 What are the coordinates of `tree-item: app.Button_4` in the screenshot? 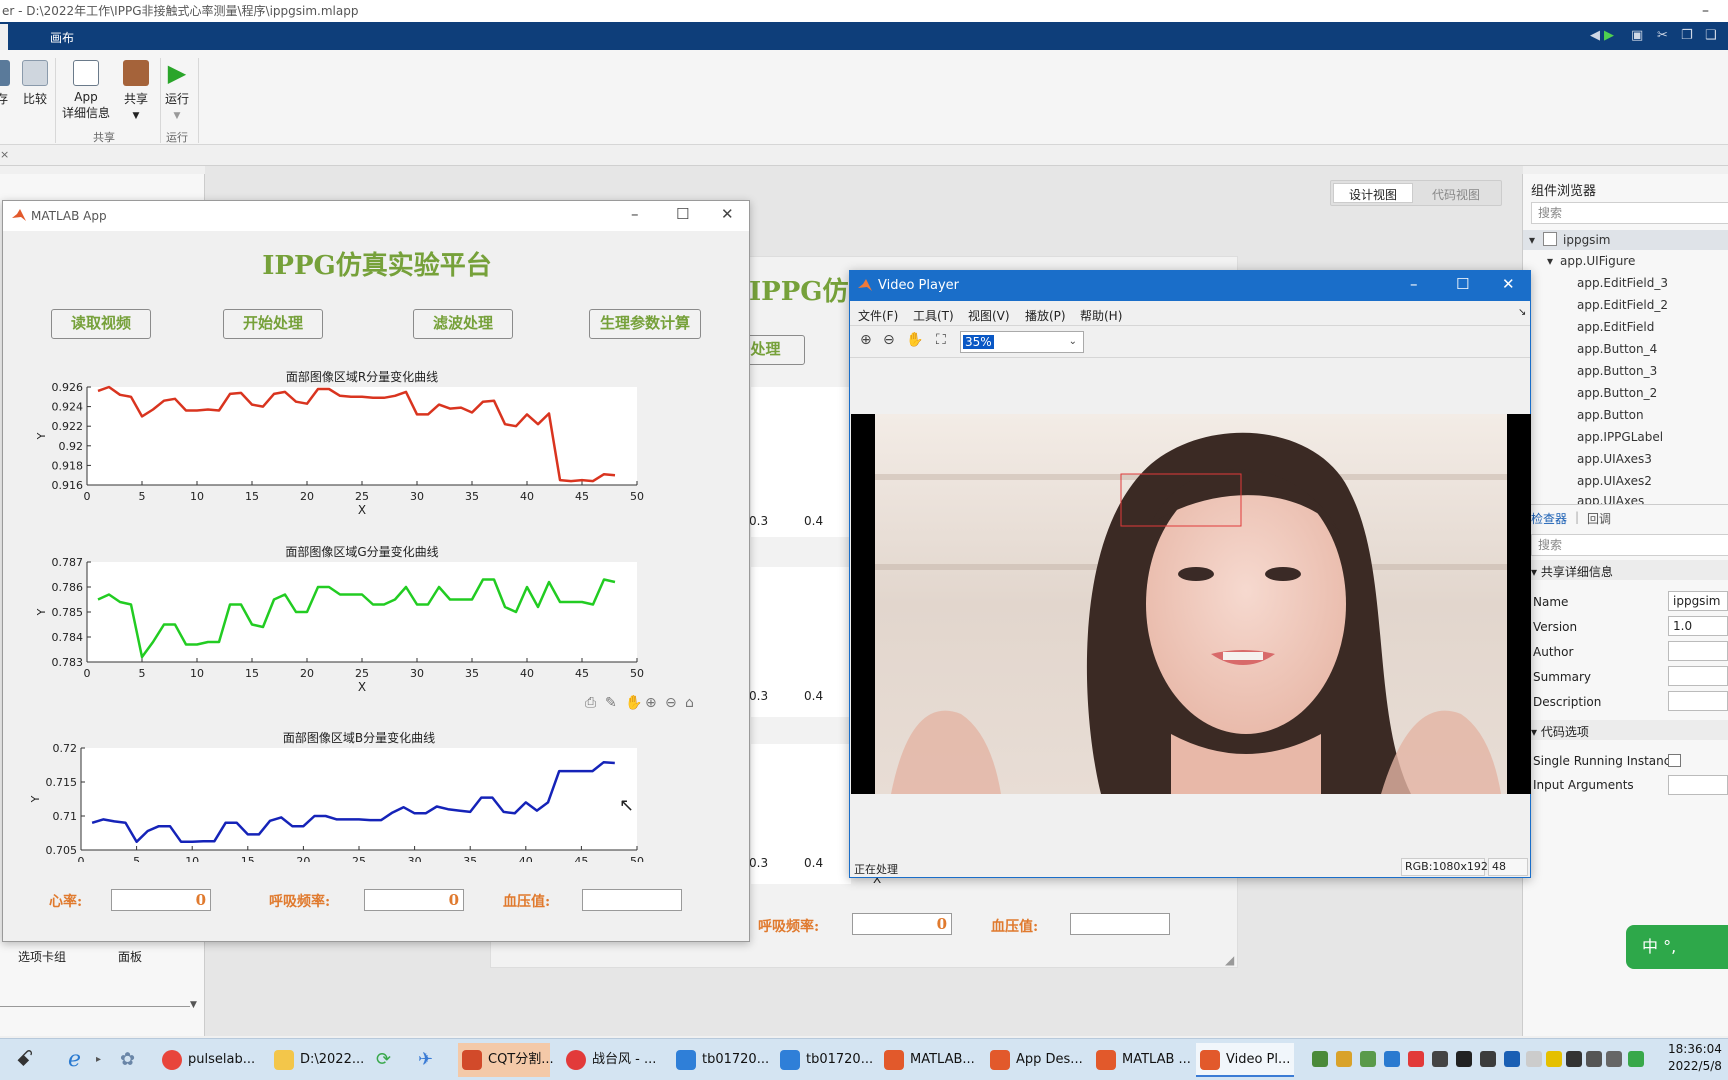 It's located at (1617, 349).